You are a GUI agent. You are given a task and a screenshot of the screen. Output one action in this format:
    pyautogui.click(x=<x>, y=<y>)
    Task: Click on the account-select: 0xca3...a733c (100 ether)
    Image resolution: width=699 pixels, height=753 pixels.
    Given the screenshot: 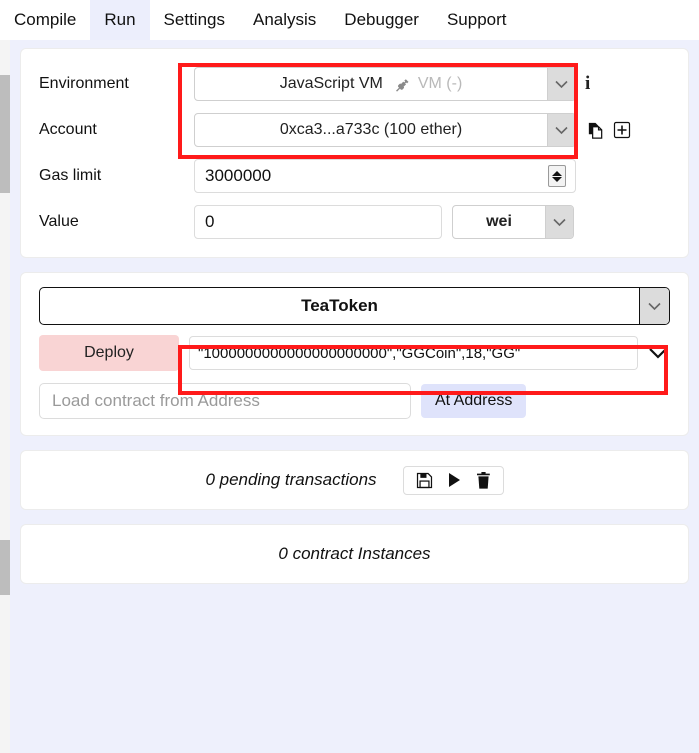 What is the action you would take?
    pyautogui.click(x=385, y=130)
    